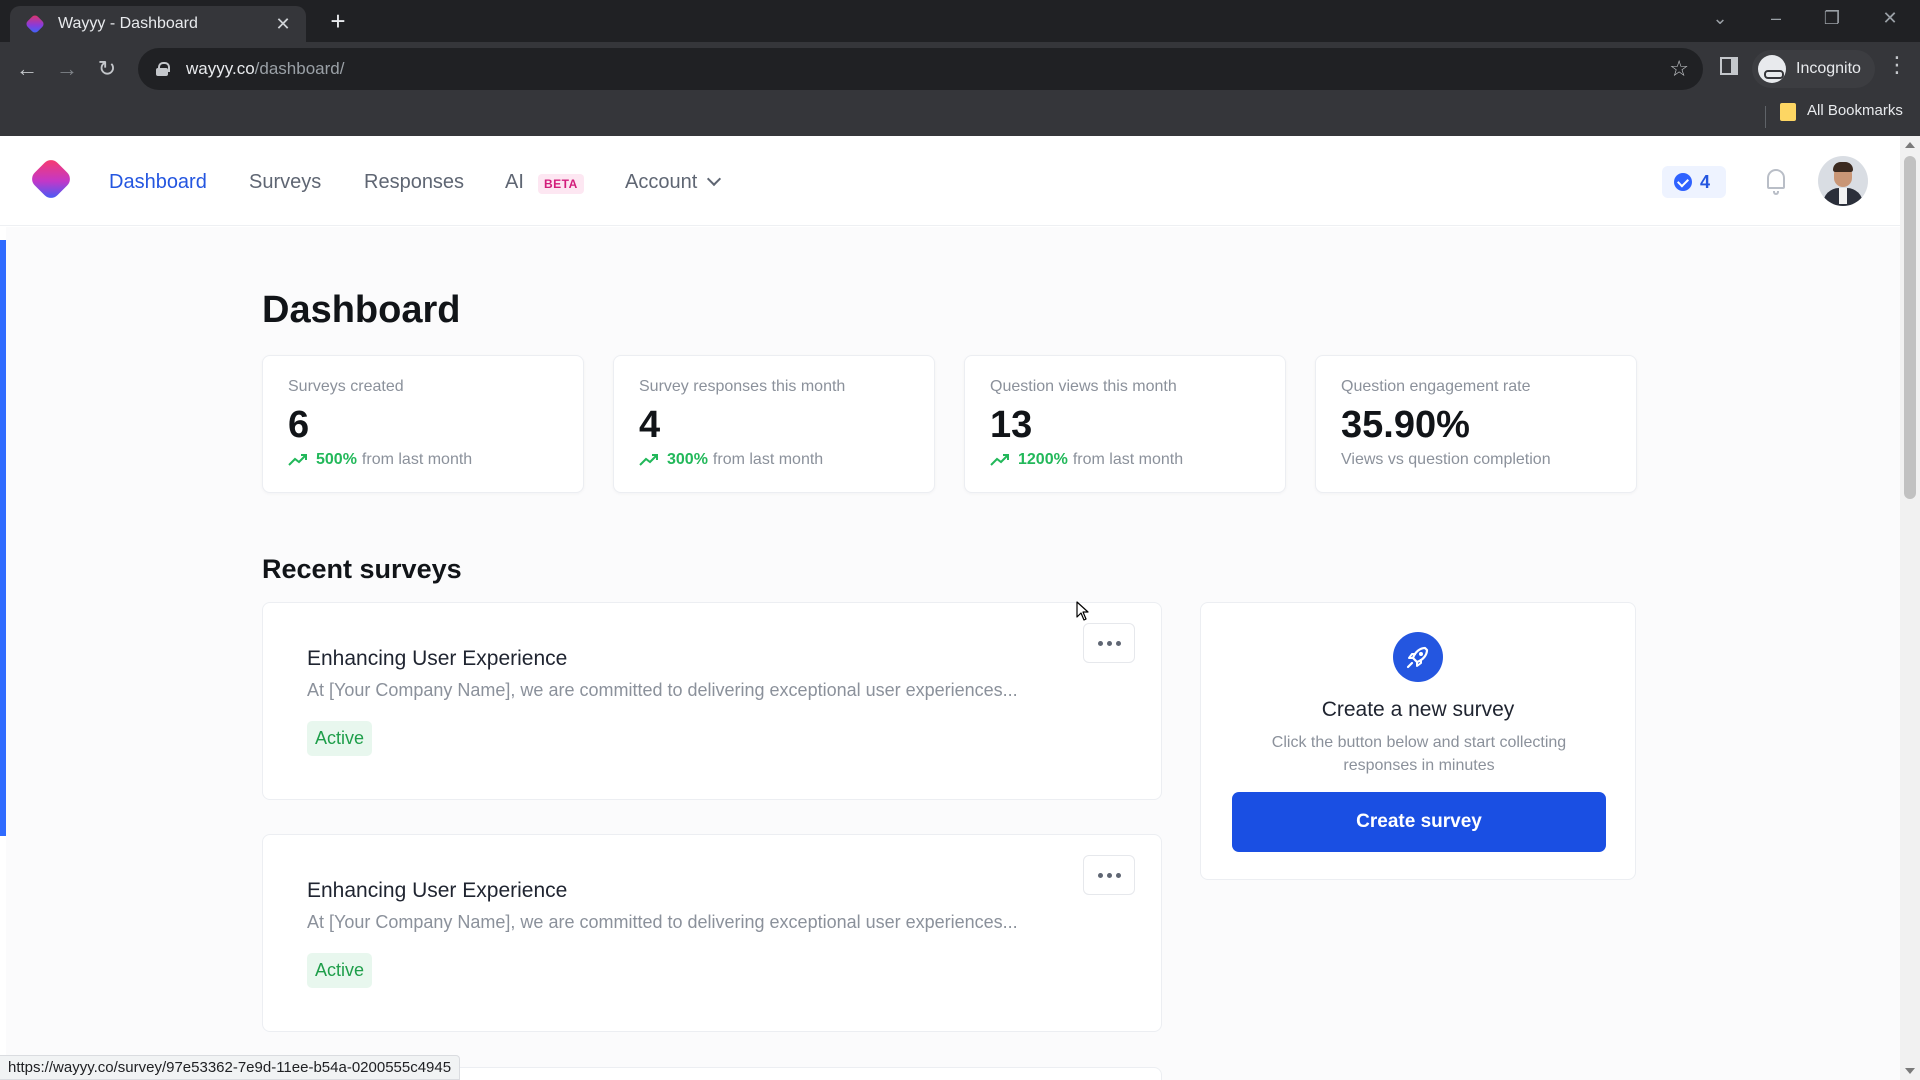  I want to click on stat-subtext: Views vs question completion, so click(1446, 460).